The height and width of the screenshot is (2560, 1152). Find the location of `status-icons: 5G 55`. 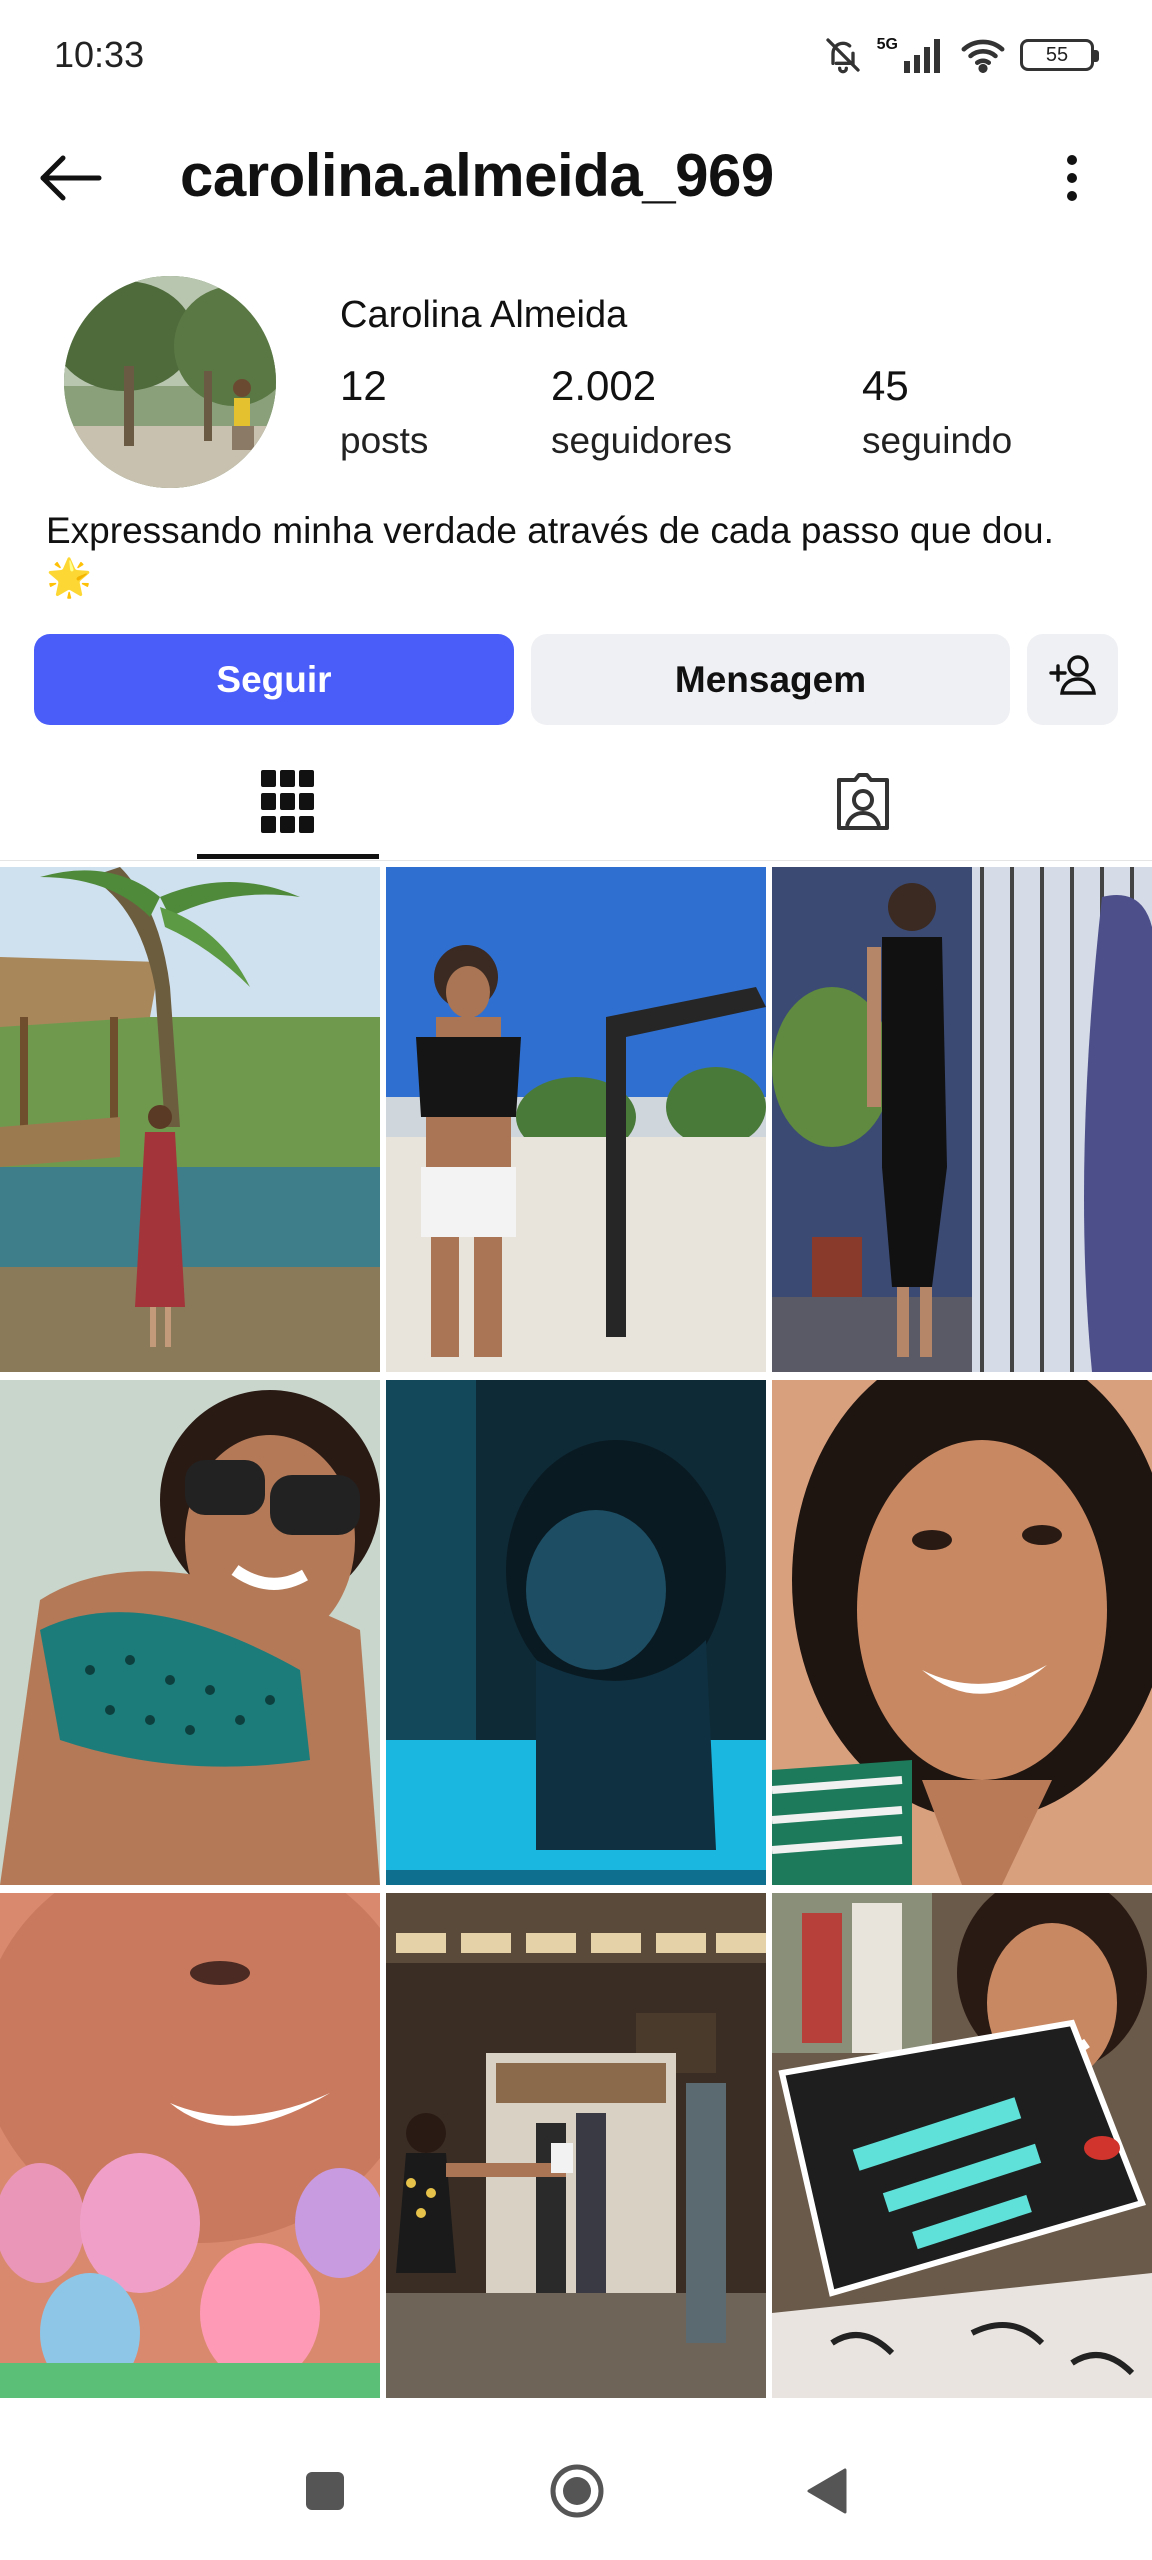

status-icons: 5G 55 is located at coordinates (961, 55).